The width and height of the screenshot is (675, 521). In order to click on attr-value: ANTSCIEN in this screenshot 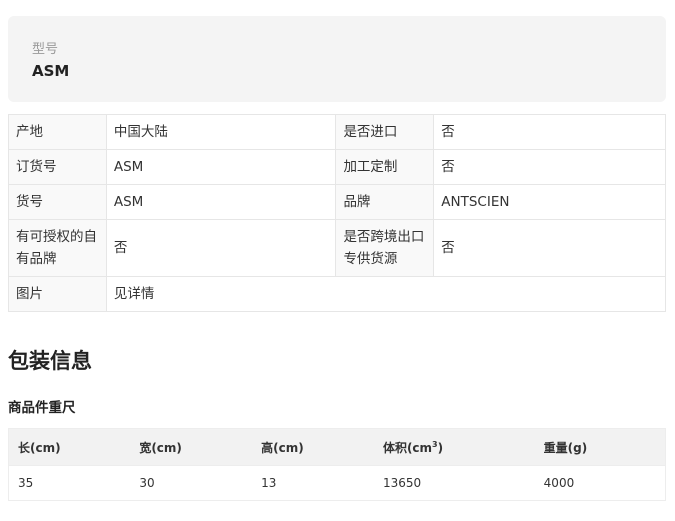, I will do `click(549, 202)`.